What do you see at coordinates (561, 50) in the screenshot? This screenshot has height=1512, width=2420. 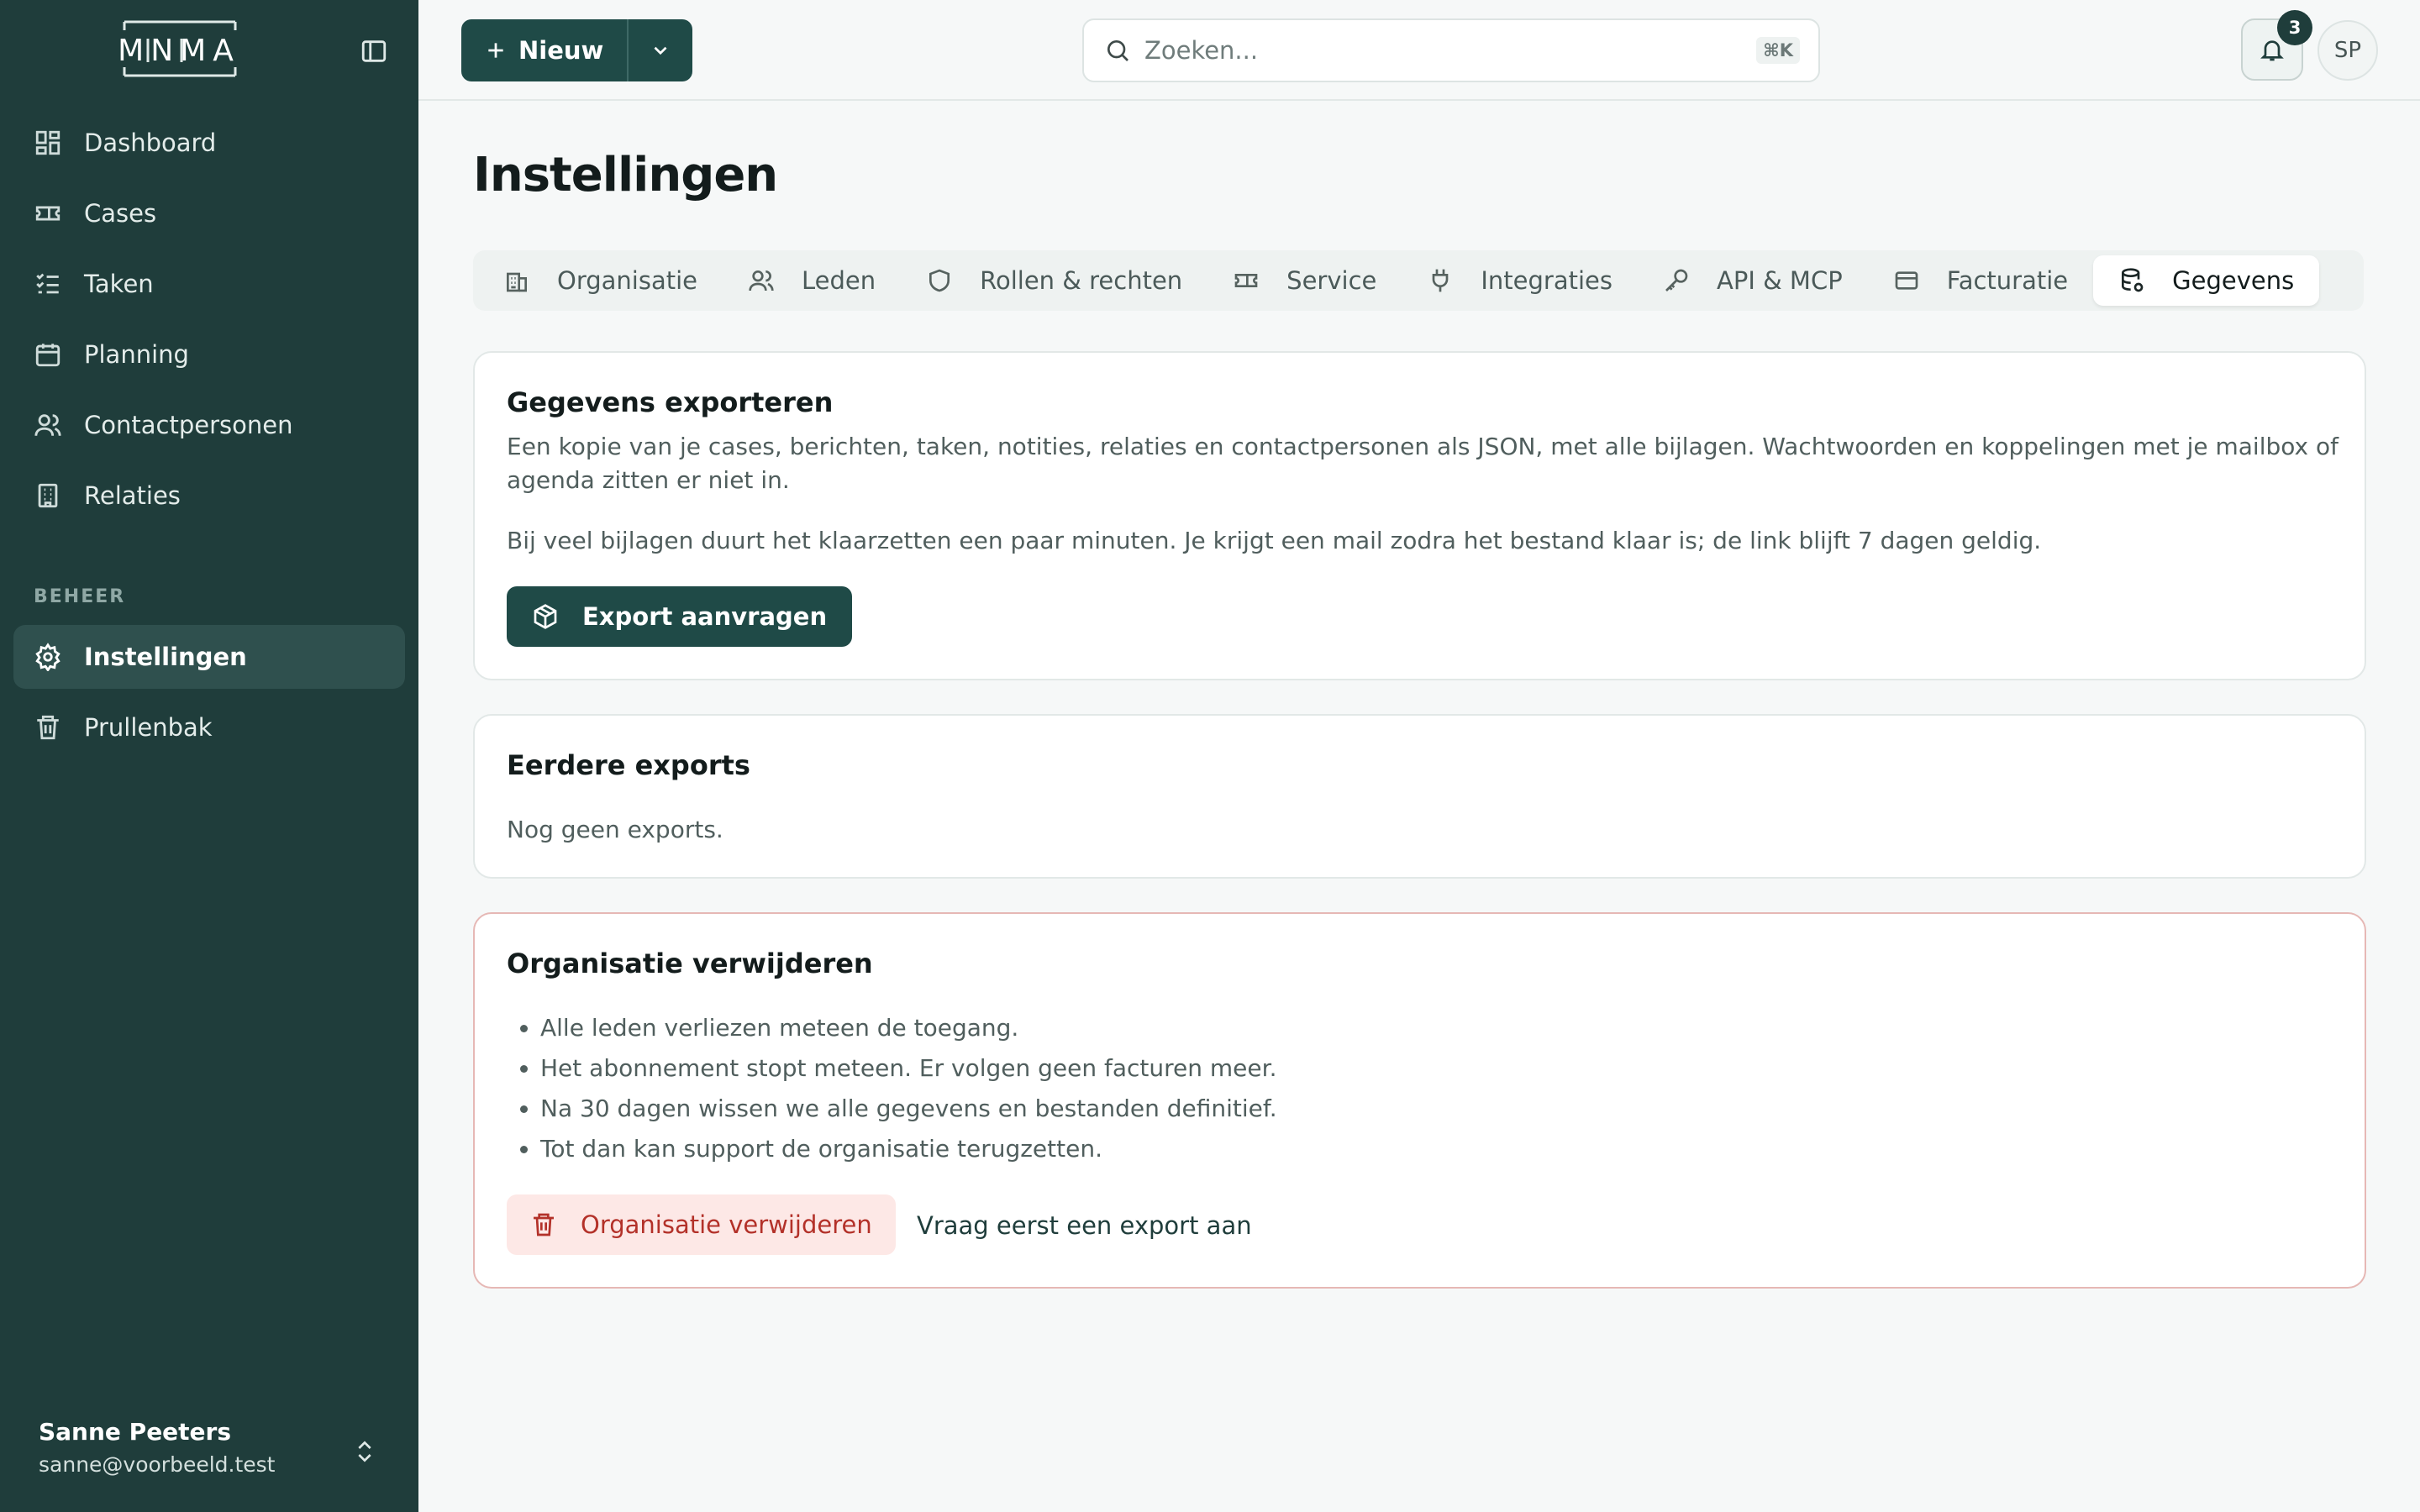 I see `new-button-label: Nieuw` at bounding box center [561, 50].